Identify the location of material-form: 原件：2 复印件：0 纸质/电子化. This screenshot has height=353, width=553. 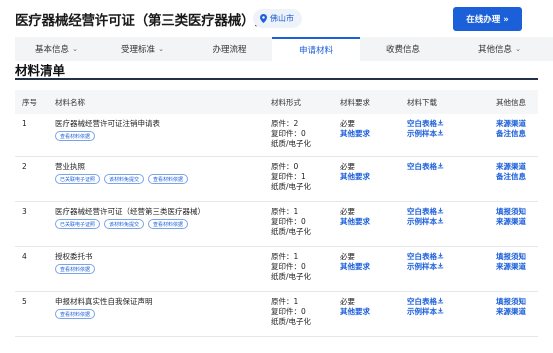
(291, 134).